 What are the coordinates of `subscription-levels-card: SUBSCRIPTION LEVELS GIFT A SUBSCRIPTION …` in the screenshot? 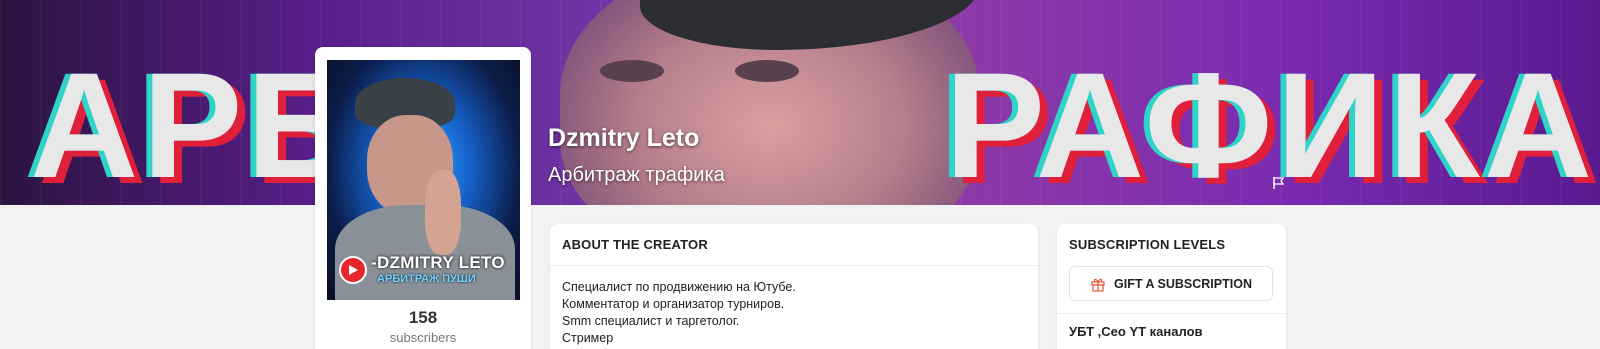 It's located at (1171, 286).